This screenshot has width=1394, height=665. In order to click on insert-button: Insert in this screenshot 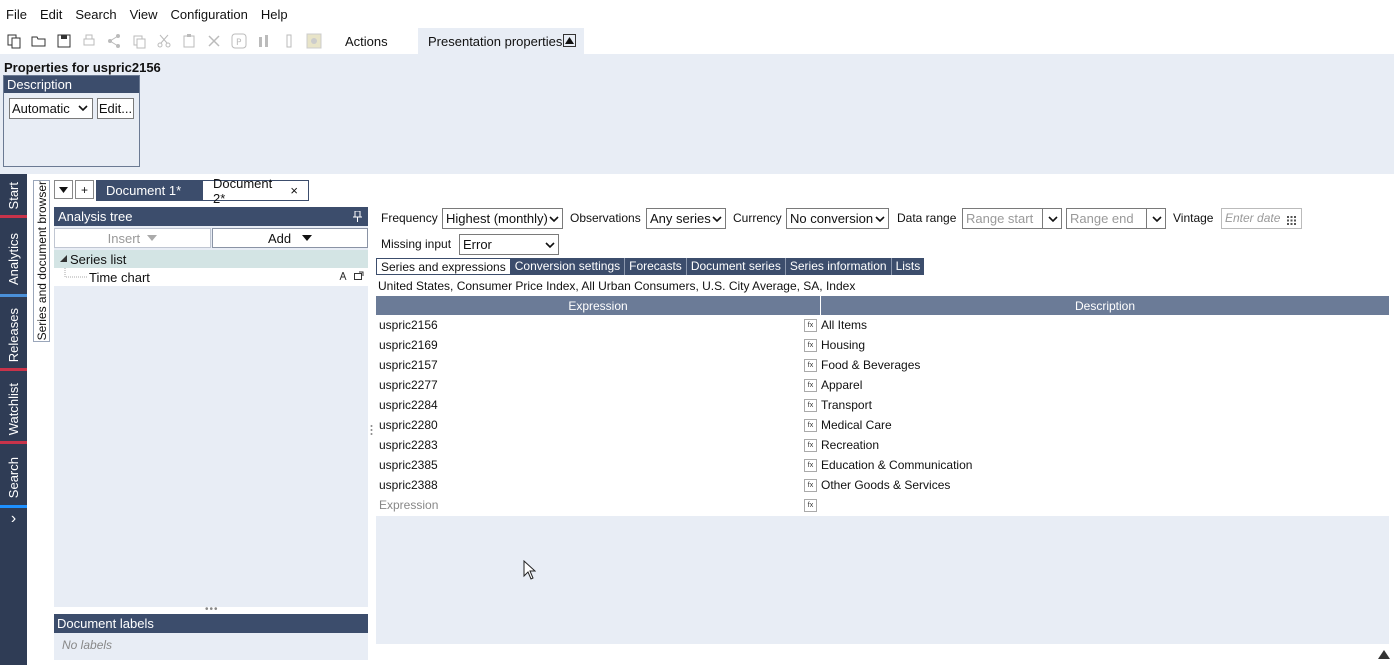, I will do `click(132, 238)`.